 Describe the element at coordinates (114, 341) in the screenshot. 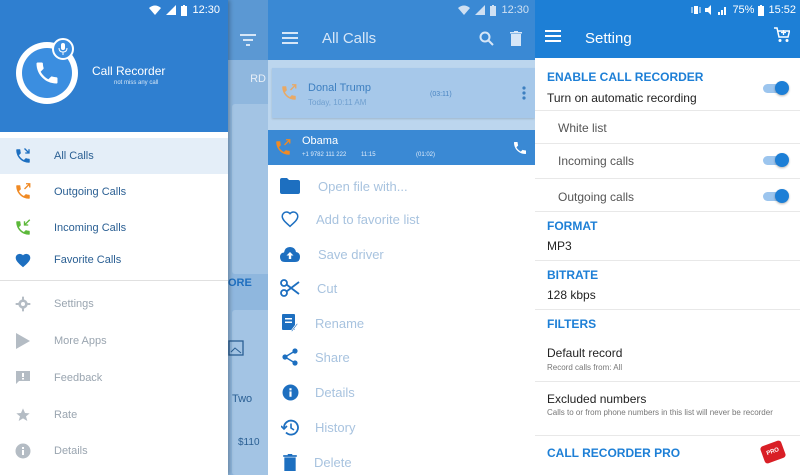

I see `drawer-item-more-apps: More Apps` at that location.